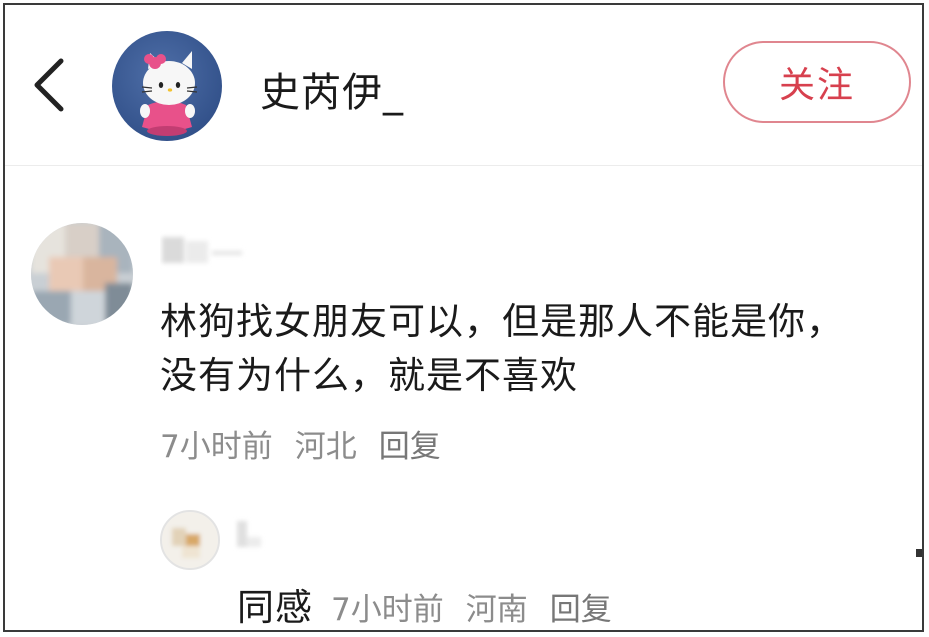 This screenshot has height=637, width=929. I want to click on reply-row: 同感 7小时前 河南 回复, so click(424, 603).